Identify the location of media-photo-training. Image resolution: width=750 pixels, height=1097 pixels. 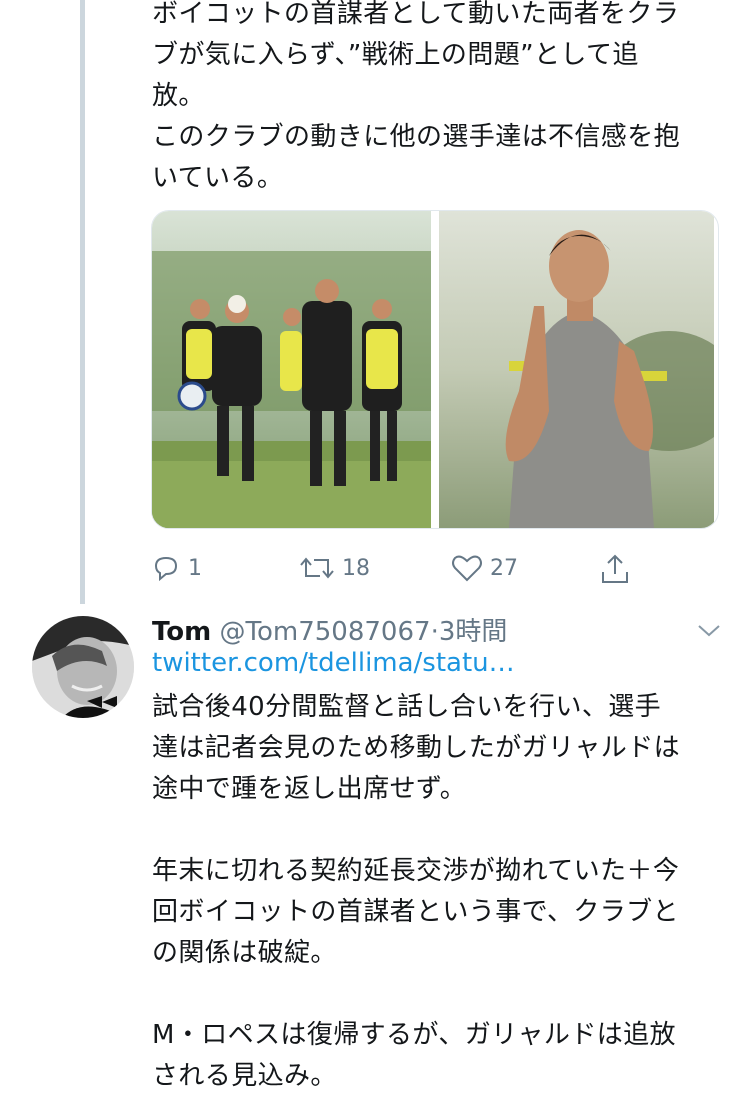
(291, 369).